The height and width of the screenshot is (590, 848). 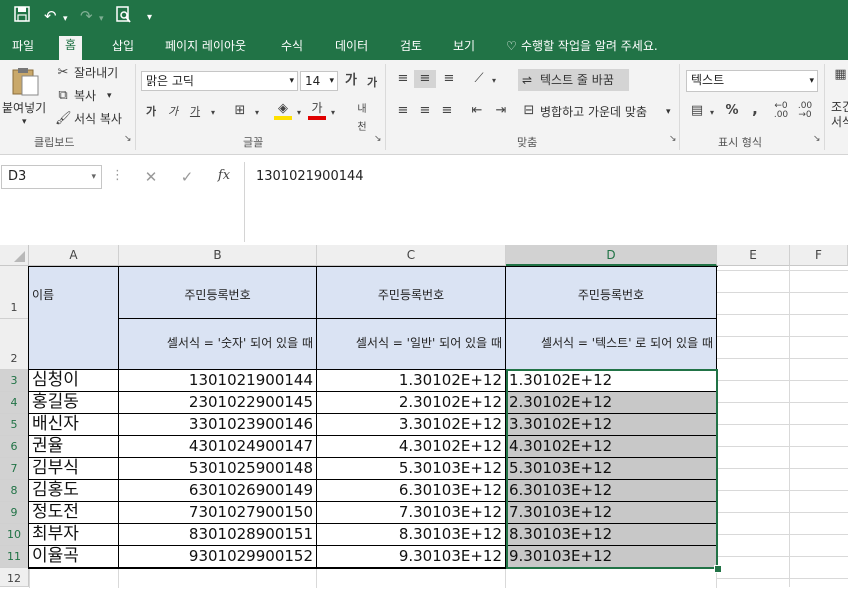 What do you see at coordinates (611, 557) in the screenshot?
I see `text-format-cell: 9.30103E+12` at bounding box center [611, 557].